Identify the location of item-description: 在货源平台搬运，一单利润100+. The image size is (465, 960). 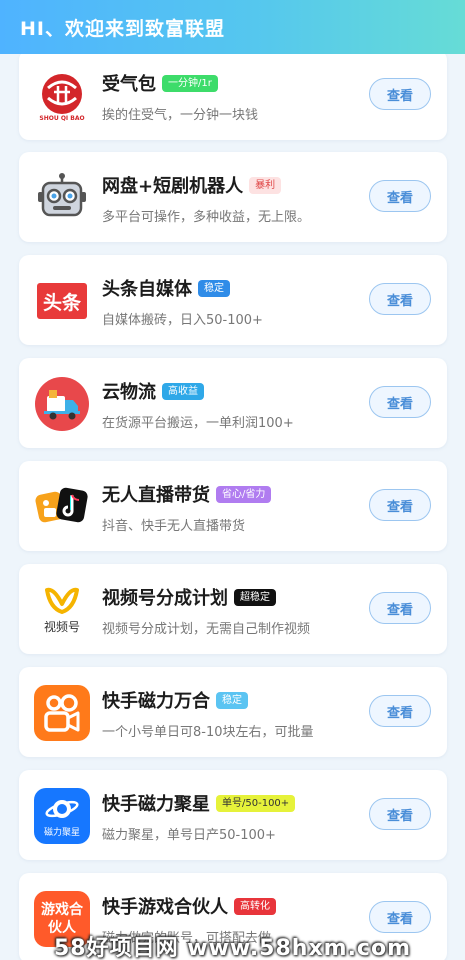
(198, 423).